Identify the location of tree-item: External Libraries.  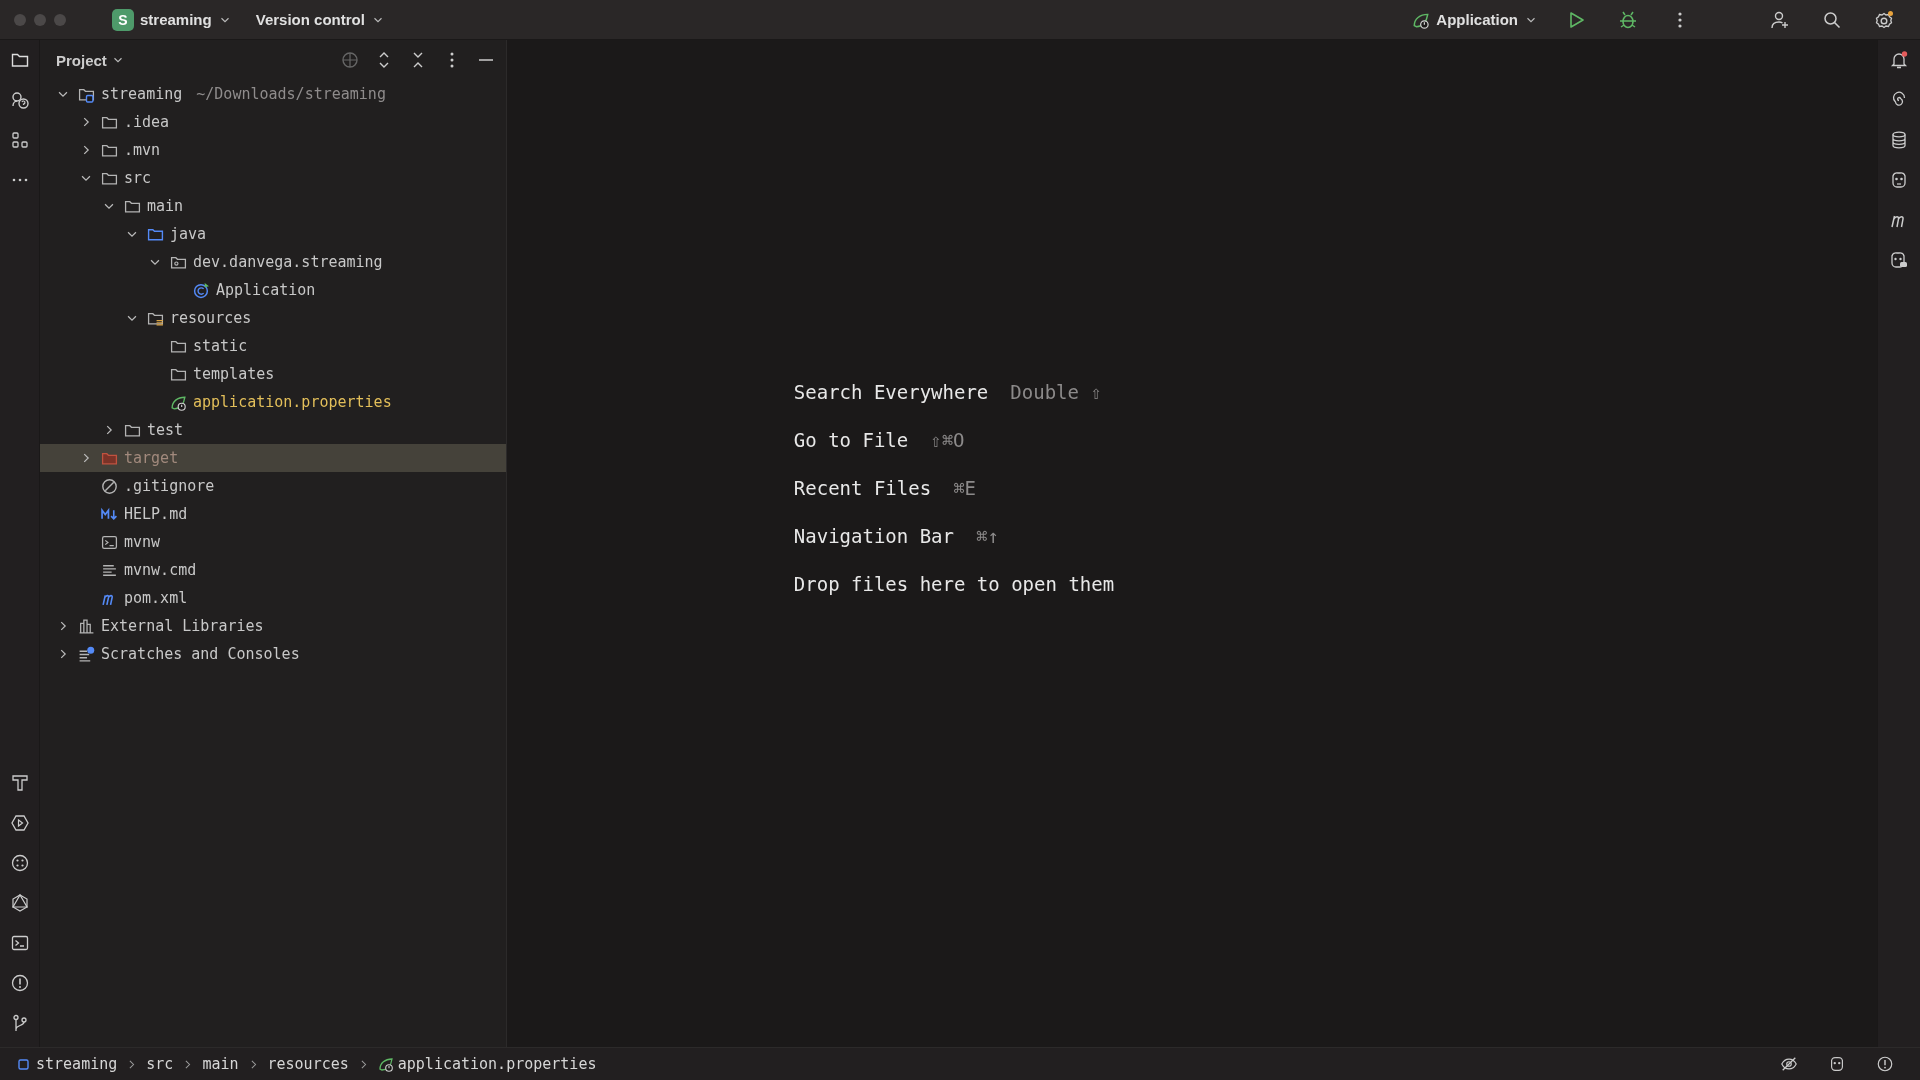
(273, 626).